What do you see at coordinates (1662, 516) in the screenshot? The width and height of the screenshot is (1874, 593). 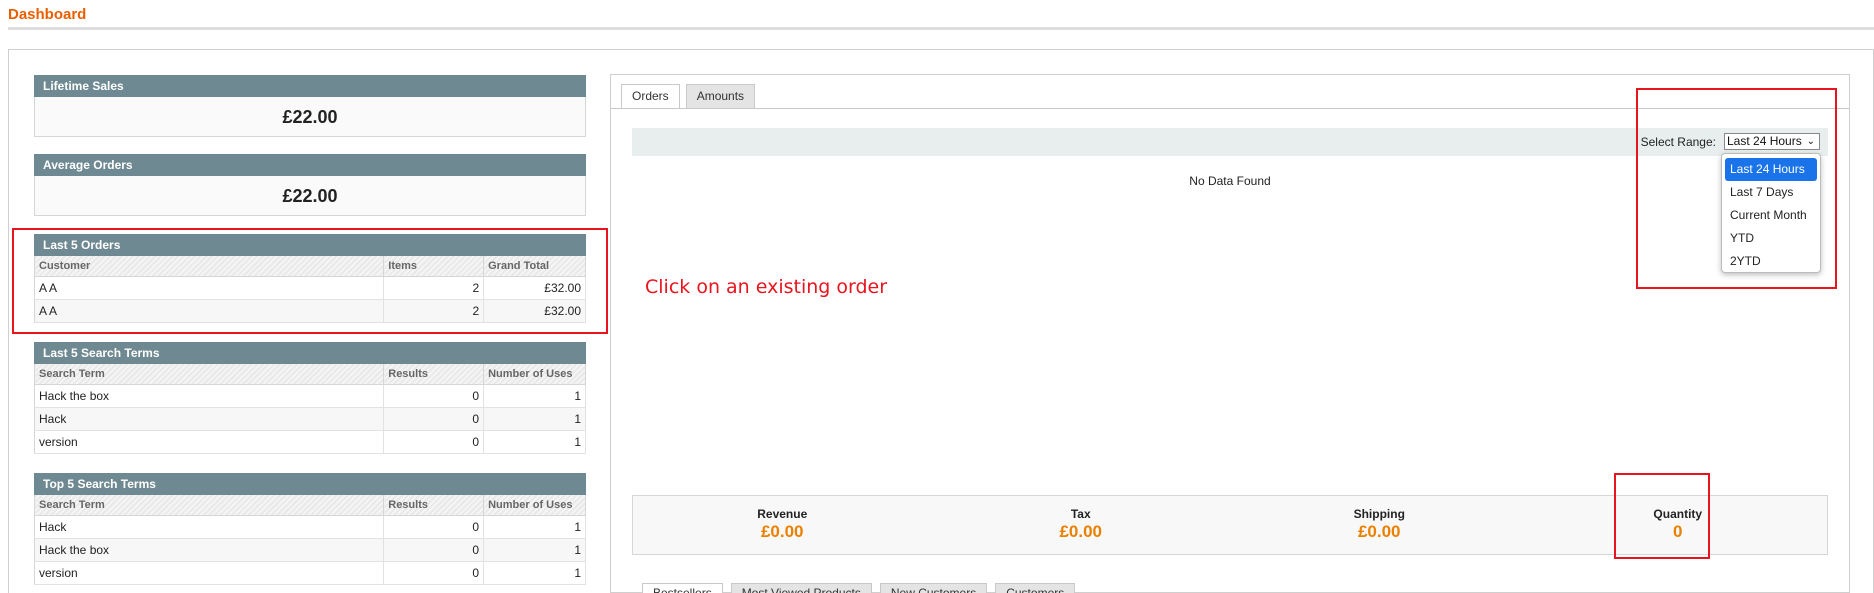 I see `highlight-quantity` at bounding box center [1662, 516].